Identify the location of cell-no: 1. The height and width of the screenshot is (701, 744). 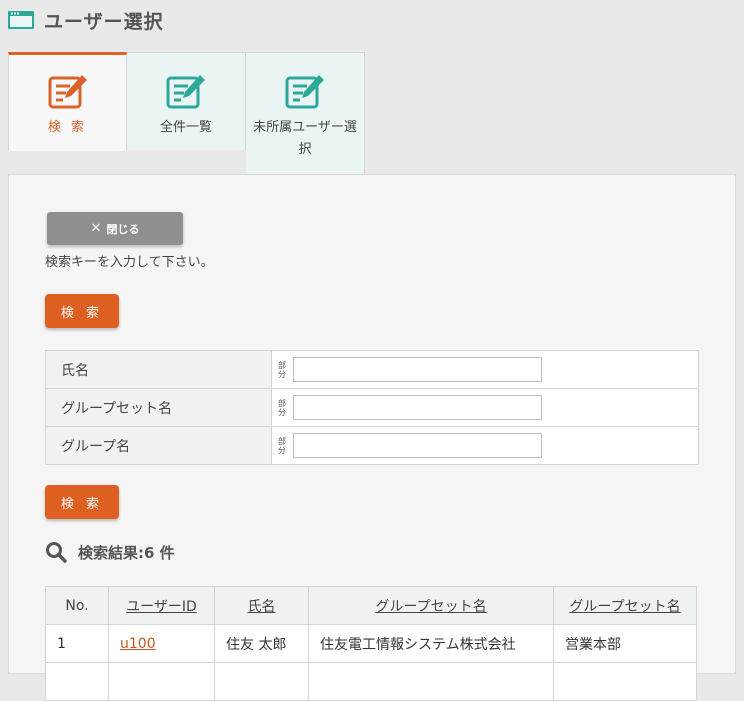
(77, 643).